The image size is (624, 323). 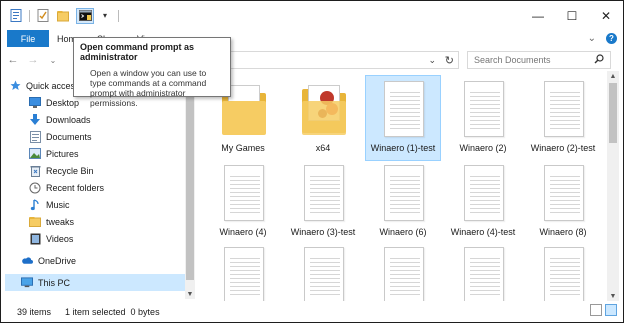 I want to click on folder-gear-icon, so click(x=323, y=109).